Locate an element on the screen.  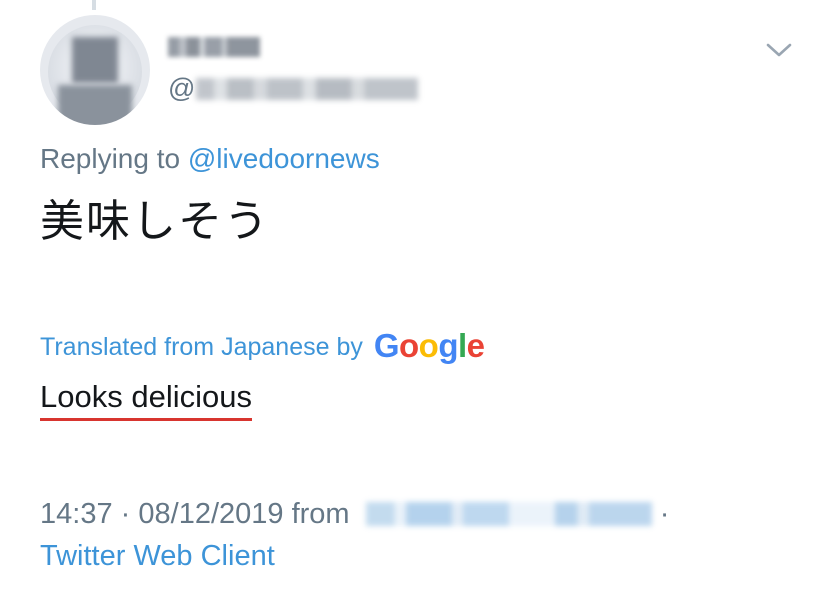
translated-by-link: Translated from Japanese by Google is located at coordinates (262, 346).